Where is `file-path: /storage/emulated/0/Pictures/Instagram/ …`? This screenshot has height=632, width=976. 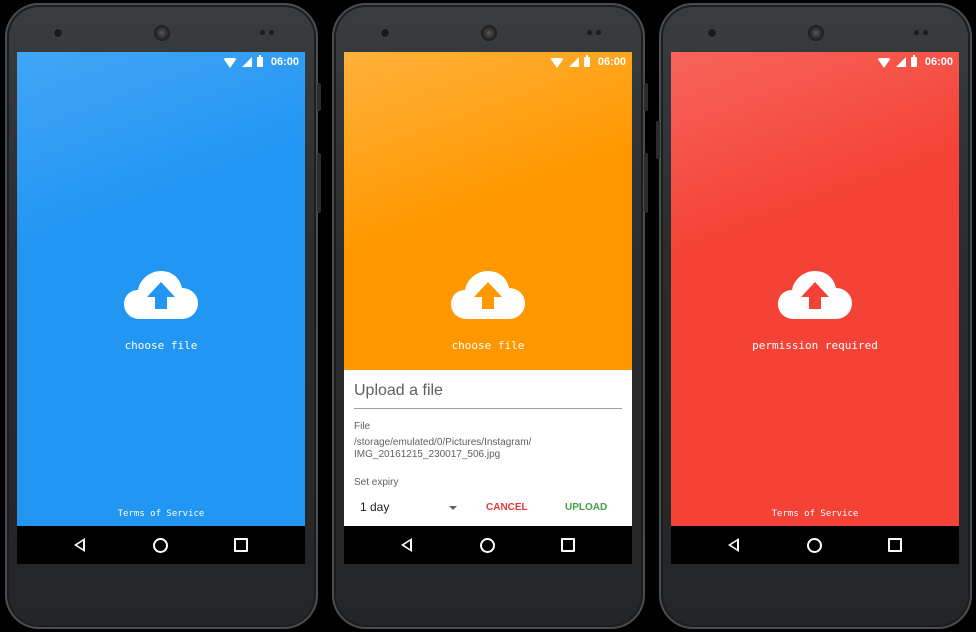 file-path: /storage/emulated/0/Pictures/Instagram/ … is located at coordinates (443, 448).